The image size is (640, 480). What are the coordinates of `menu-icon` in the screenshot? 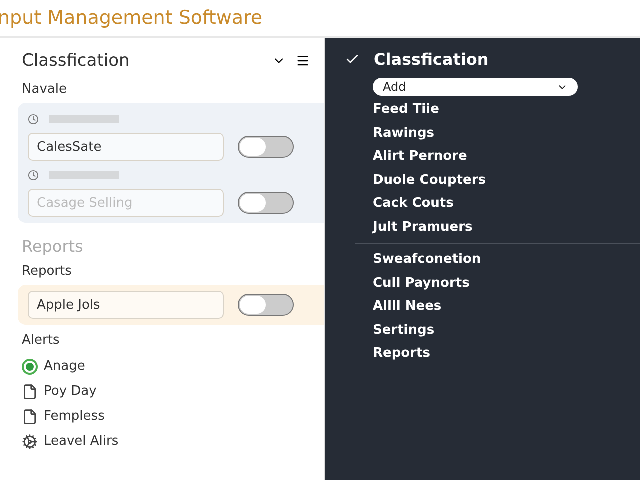 It's located at (303, 61).